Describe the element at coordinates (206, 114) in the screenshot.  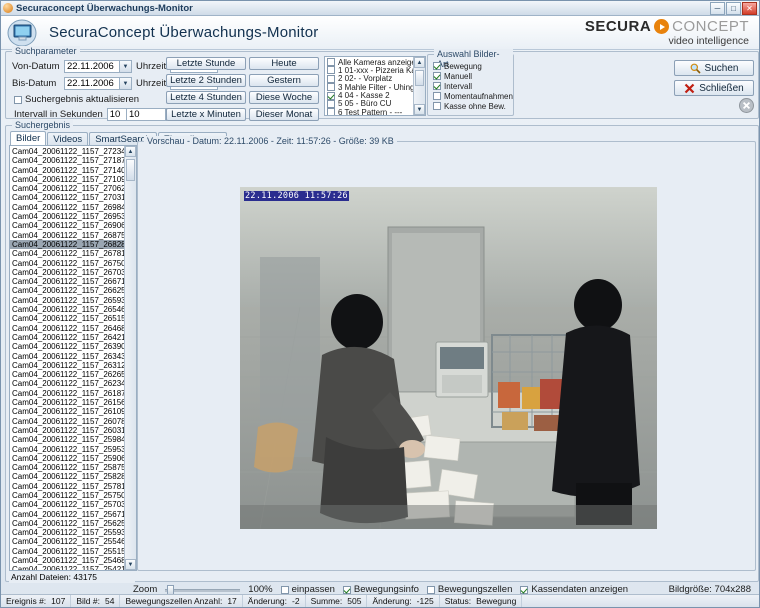
I see `button-last-x-minutes: Letzte x Minuten` at that location.